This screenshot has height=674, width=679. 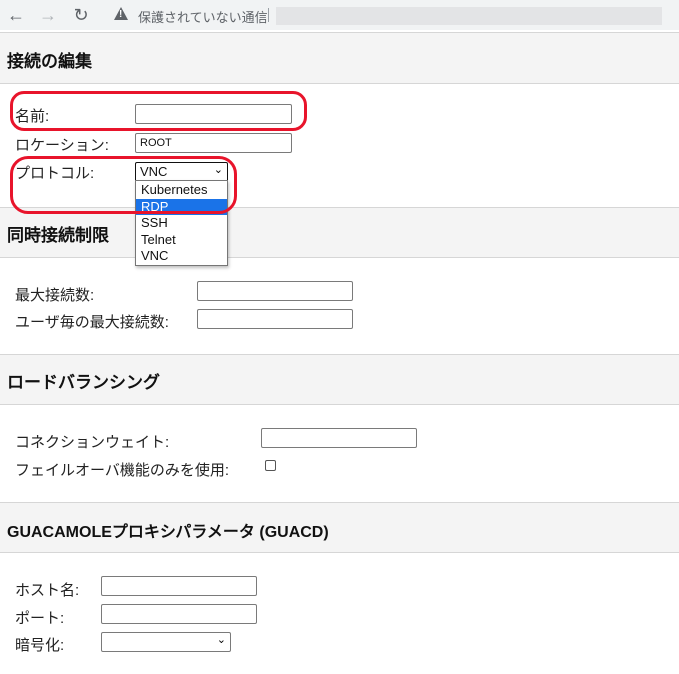 I want to click on max-connections-label: 最大接続数:, so click(x=55, y=295).